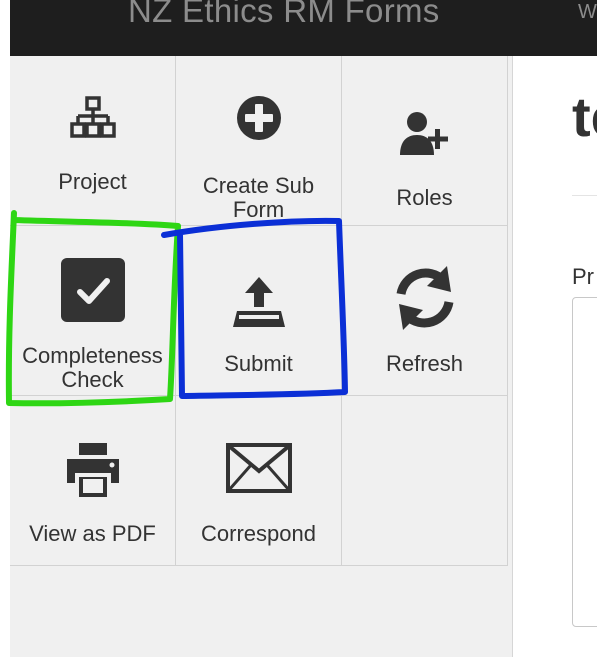  I want to click on project-button: Project, so click(93, 141).